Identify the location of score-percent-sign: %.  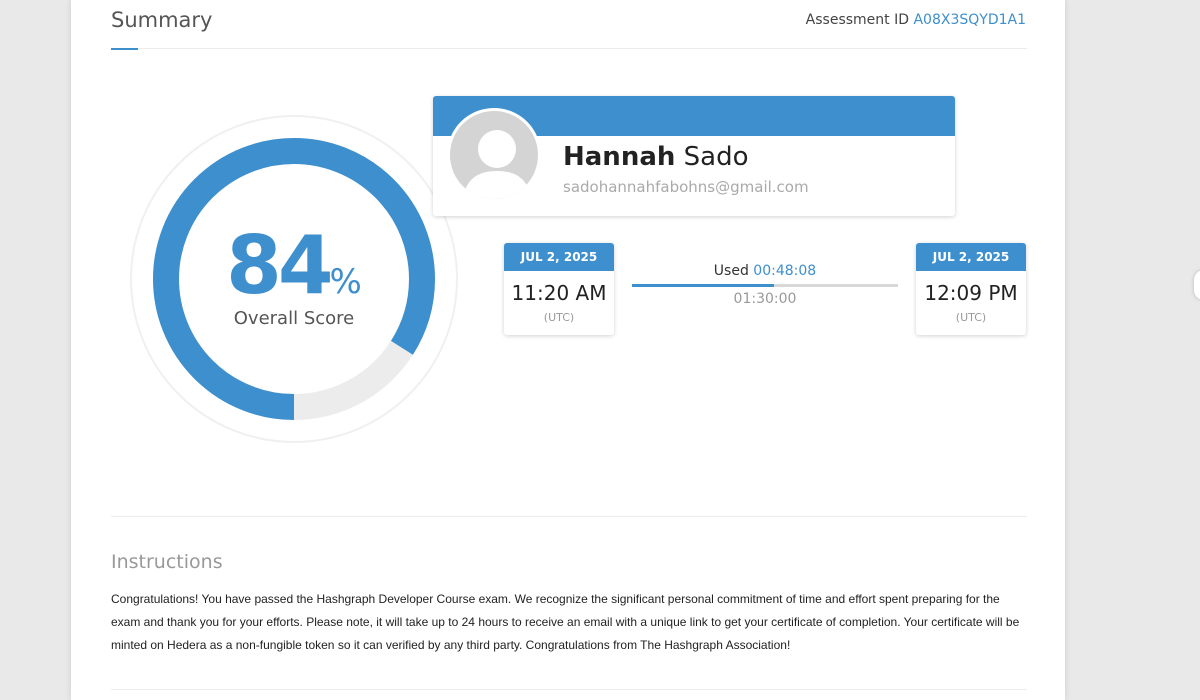
(345, 282).